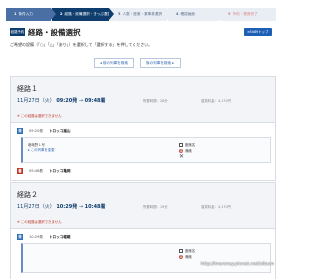 The image size is (320, 279). What do you see at coordinates (44, 237) in the screenshot?
I see `departure-station: 発 10:29発 トロッコ嵯峨` at bounding box center [44, 237].